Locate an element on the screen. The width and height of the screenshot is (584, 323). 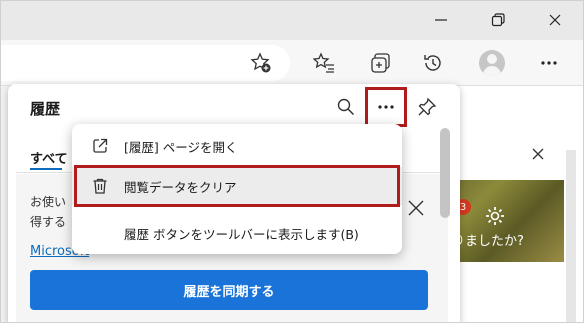
search-icon is located at coordinates (346, 107).